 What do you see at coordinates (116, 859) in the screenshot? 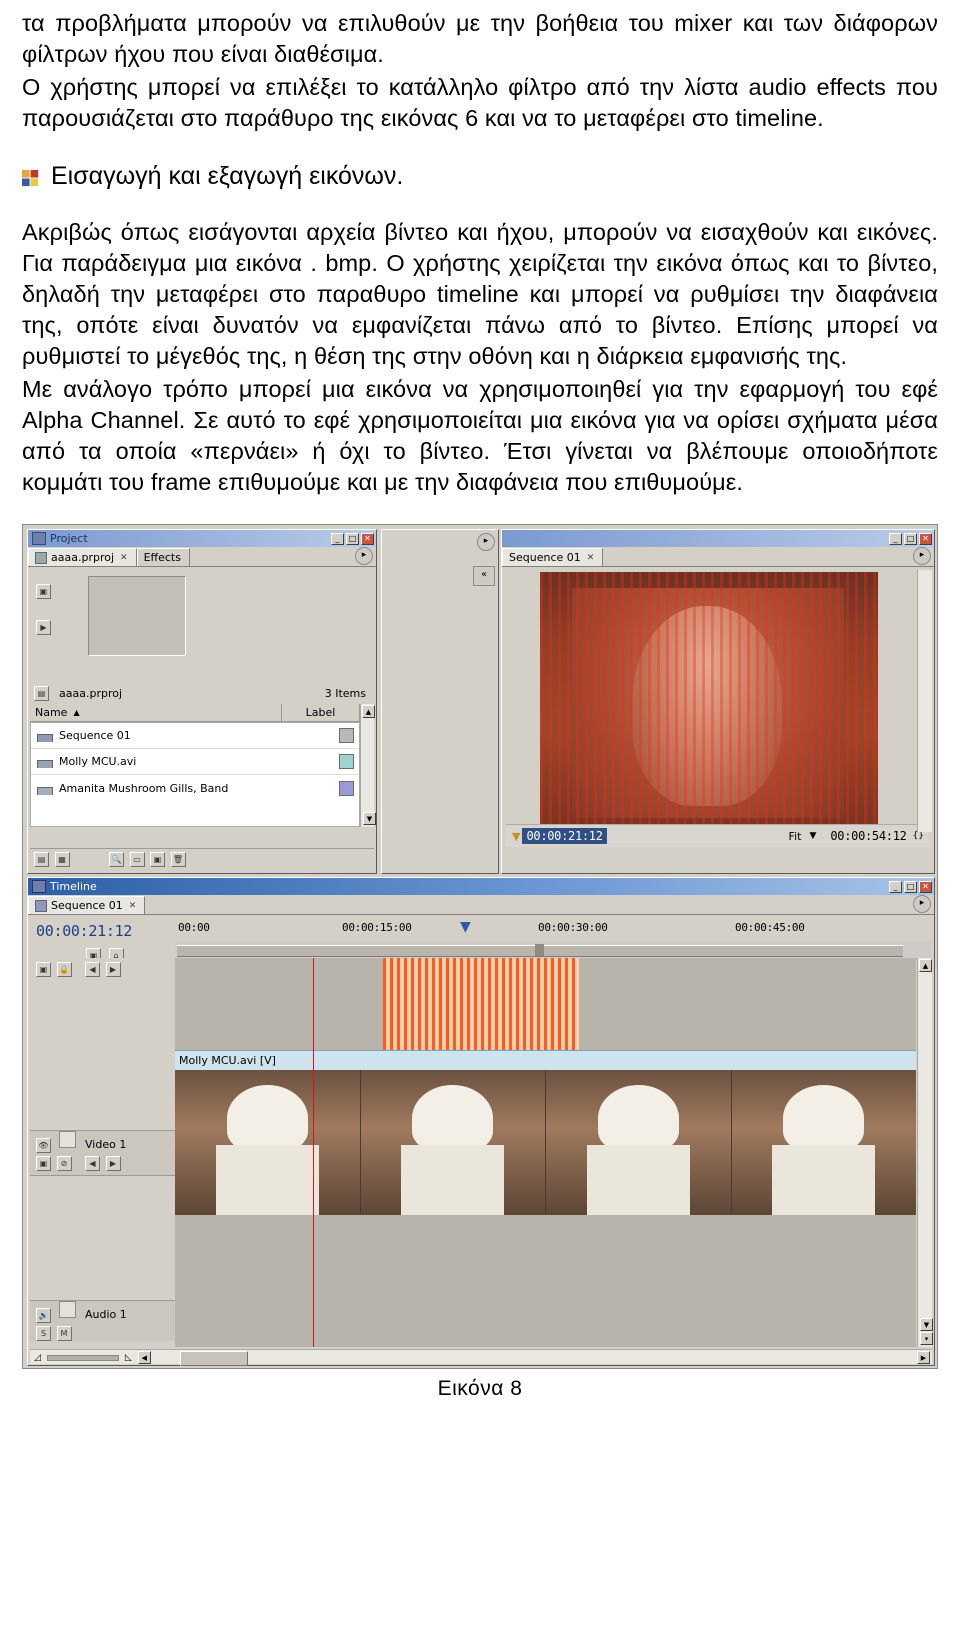
I see `find-icon: 🔍` at bounding box center [116, 859].